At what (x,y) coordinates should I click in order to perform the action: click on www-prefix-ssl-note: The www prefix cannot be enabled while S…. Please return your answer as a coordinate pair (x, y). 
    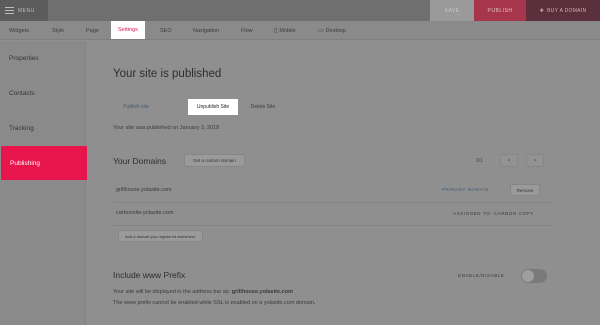
    Looking at the image, I should click on (214, 303).